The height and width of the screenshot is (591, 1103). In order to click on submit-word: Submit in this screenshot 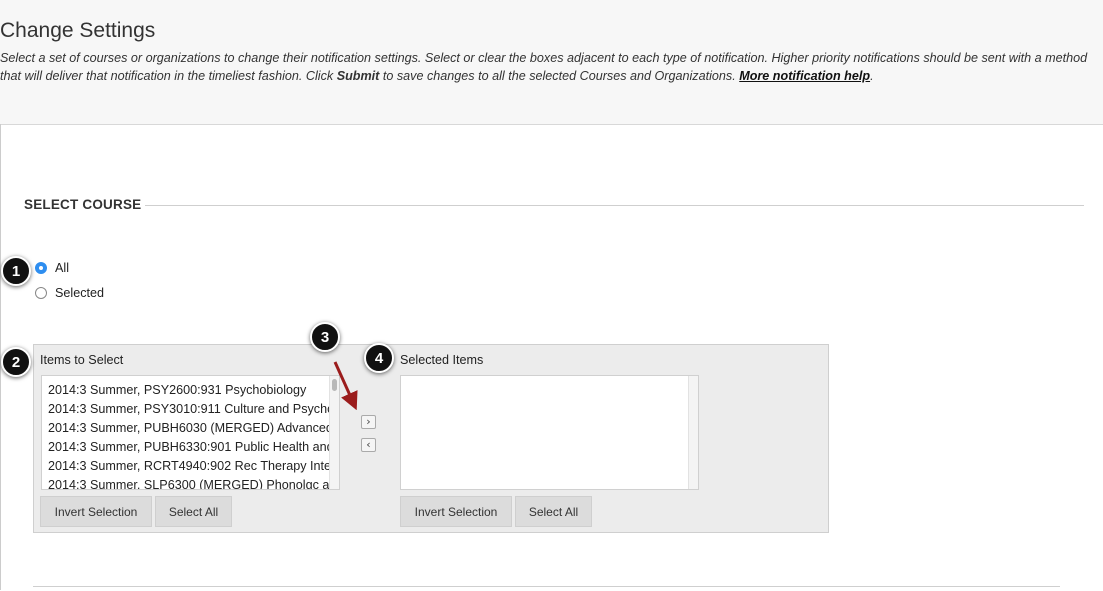, I will do `click(358, 76)`.